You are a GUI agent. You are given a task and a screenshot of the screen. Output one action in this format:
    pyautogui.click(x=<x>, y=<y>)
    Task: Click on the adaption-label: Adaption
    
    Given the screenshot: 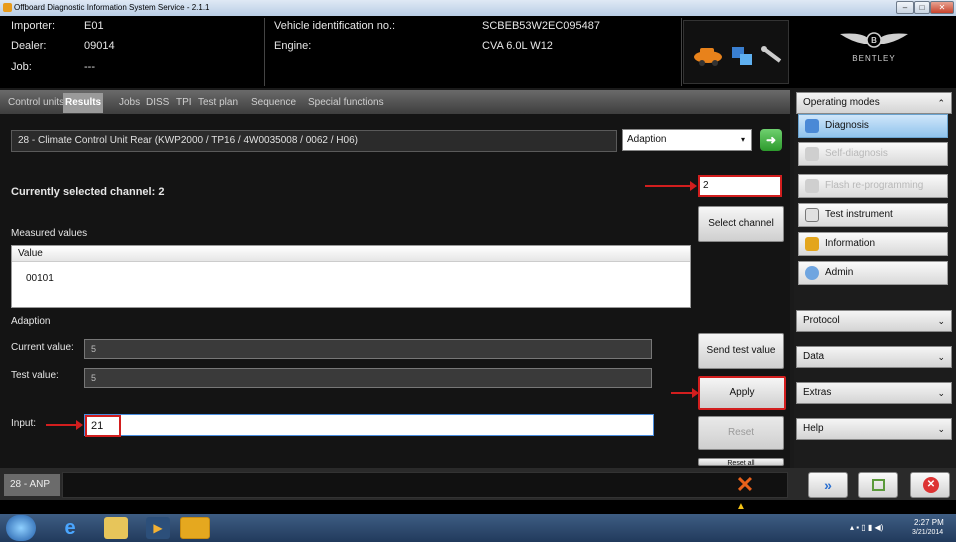 What is the action you would take?
    pyautogui.click(x=31, y=321)
    